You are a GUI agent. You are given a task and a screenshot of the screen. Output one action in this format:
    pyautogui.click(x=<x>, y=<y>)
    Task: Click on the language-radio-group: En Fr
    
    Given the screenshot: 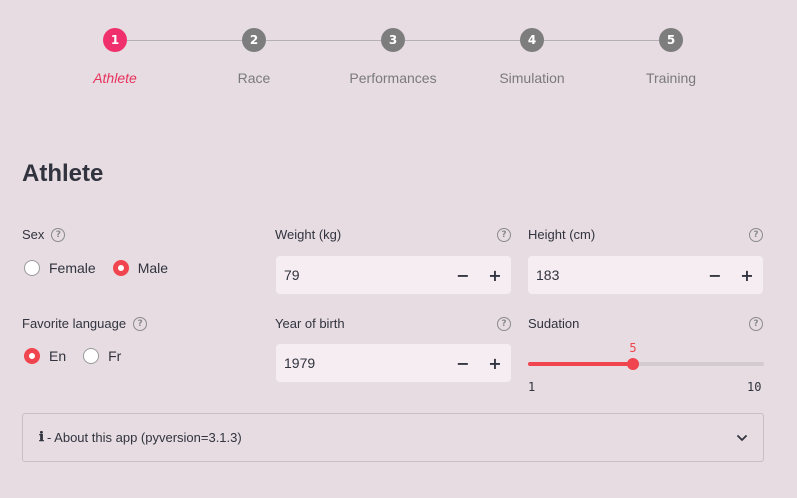 What is the action you would take?
    pyautogui.click(x=81, y=356)
    